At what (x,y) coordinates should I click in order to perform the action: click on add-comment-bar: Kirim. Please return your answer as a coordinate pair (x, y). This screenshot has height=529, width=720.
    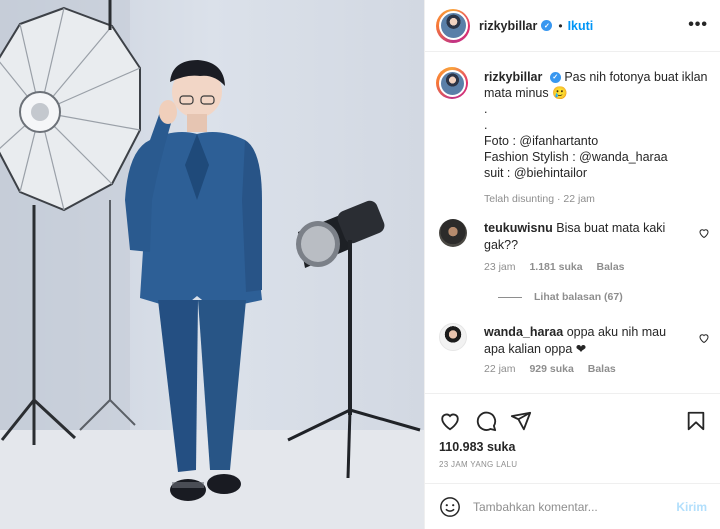
    Looking at the image, I should click on (572, 506).